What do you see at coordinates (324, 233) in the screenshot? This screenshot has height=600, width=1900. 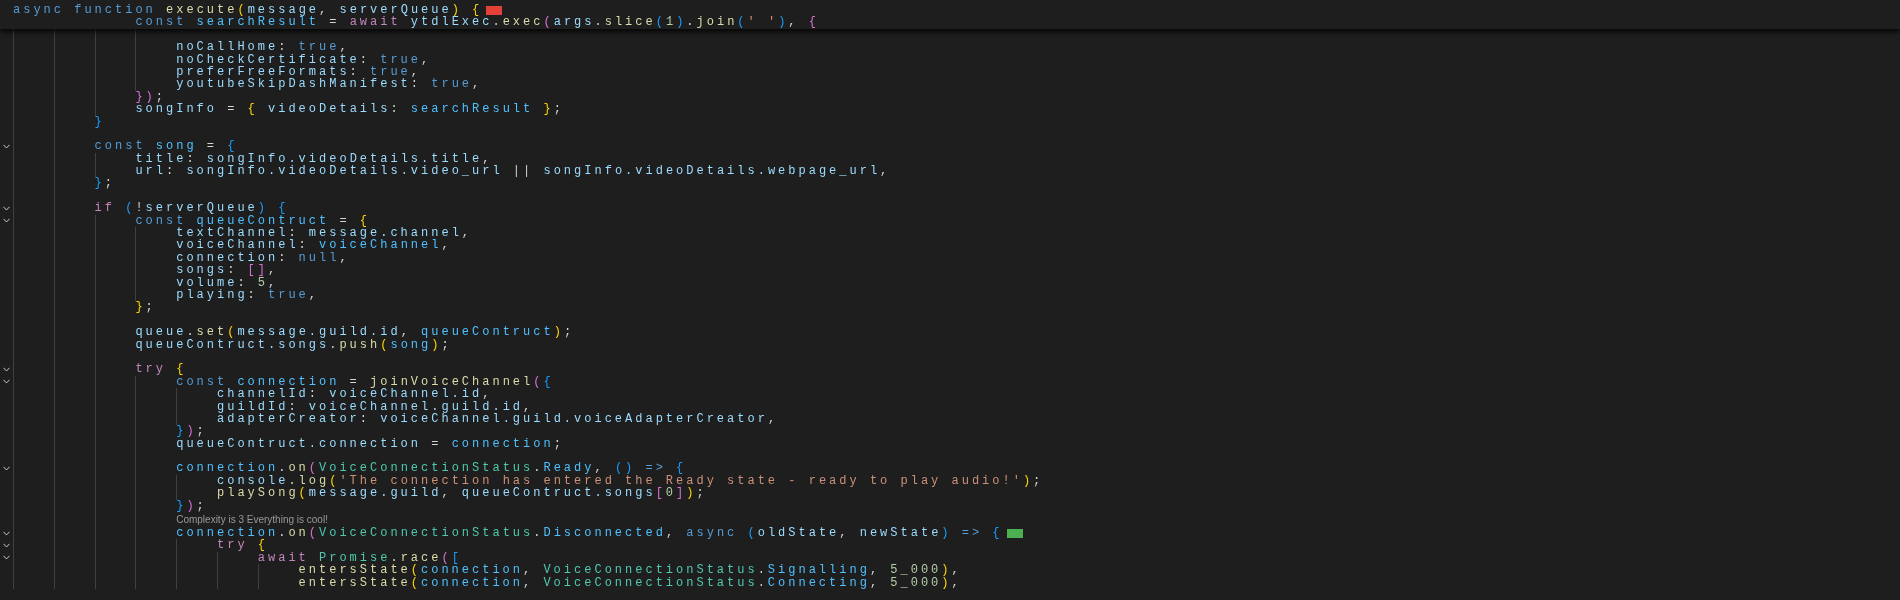 I see `code-line: textChannel: message.channel,` at bounding box center [324, 233].